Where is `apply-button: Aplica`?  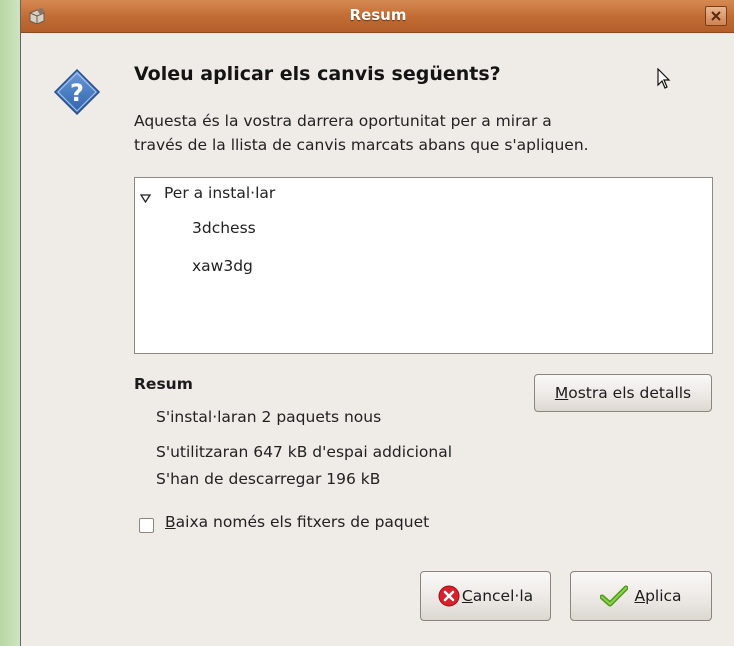 apply-button: Aplica is located at coordinates (641, 596).